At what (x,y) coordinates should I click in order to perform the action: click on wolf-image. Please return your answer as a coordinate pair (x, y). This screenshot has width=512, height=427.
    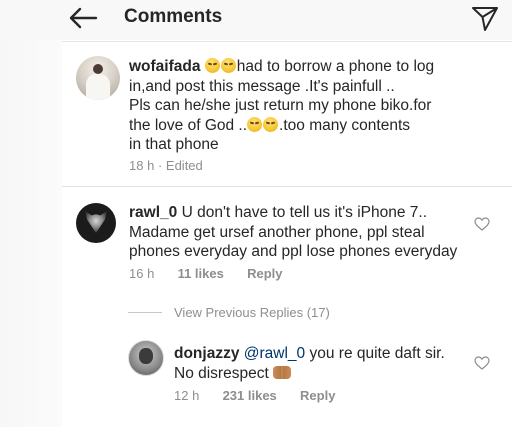
    Looking at the image, I should click on (96, 222).